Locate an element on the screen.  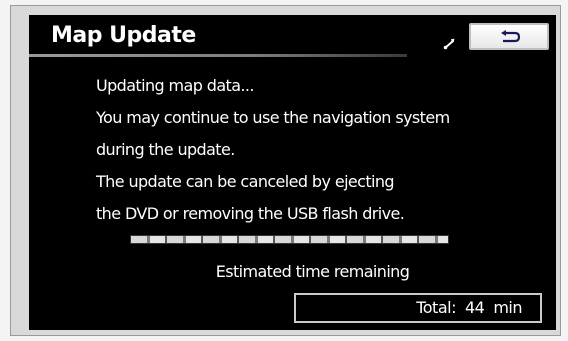
signal-icon is located at coordinates (449, 44).